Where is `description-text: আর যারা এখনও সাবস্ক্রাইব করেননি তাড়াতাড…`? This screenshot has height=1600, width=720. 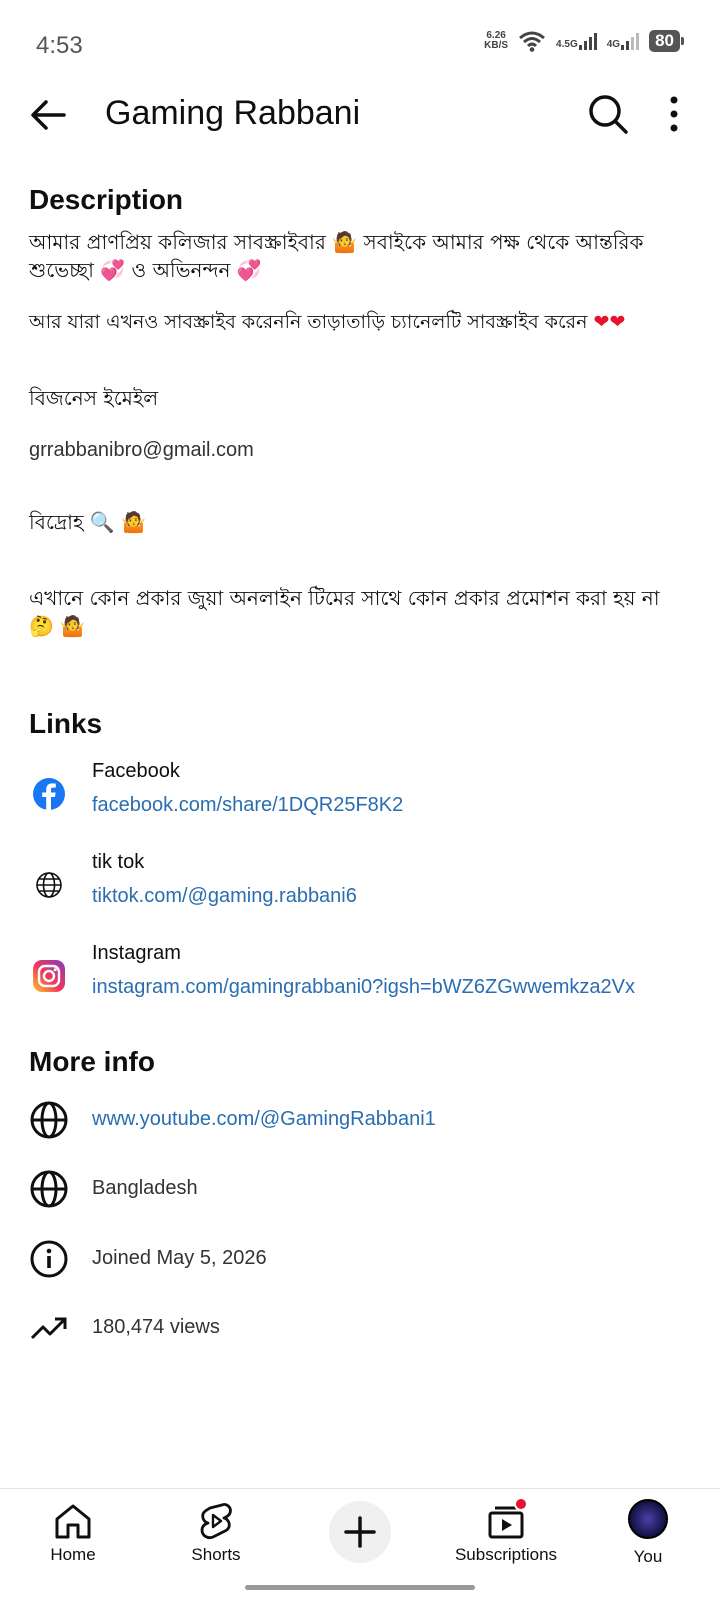 description-text: আর যারা এখনও সাবস্ক্রাইব করেননি তাড়াতাড… is located at coordinates (308, 322).